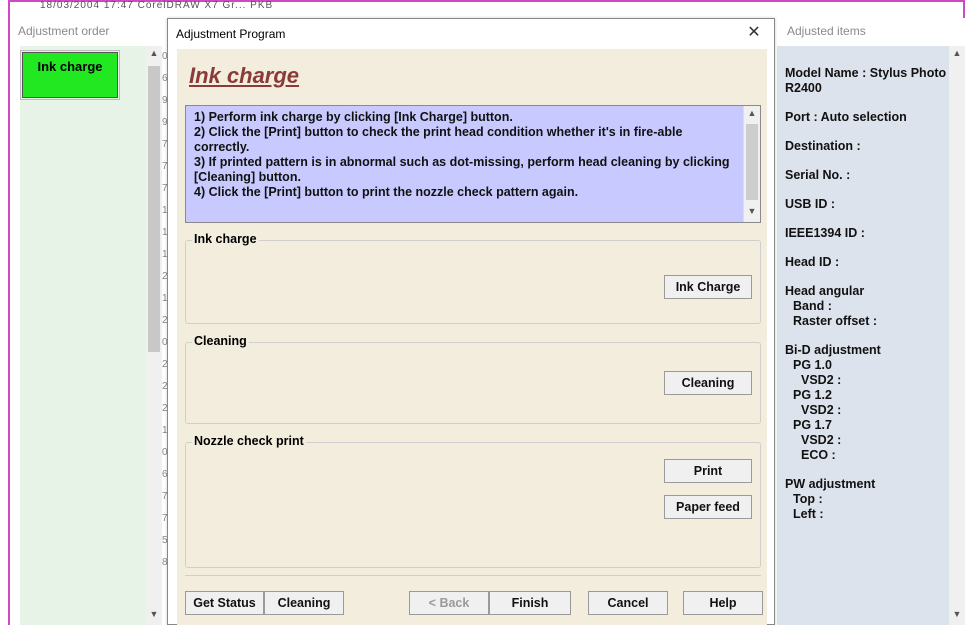  I want to click on pw-left: Left :, so click(808, 514).